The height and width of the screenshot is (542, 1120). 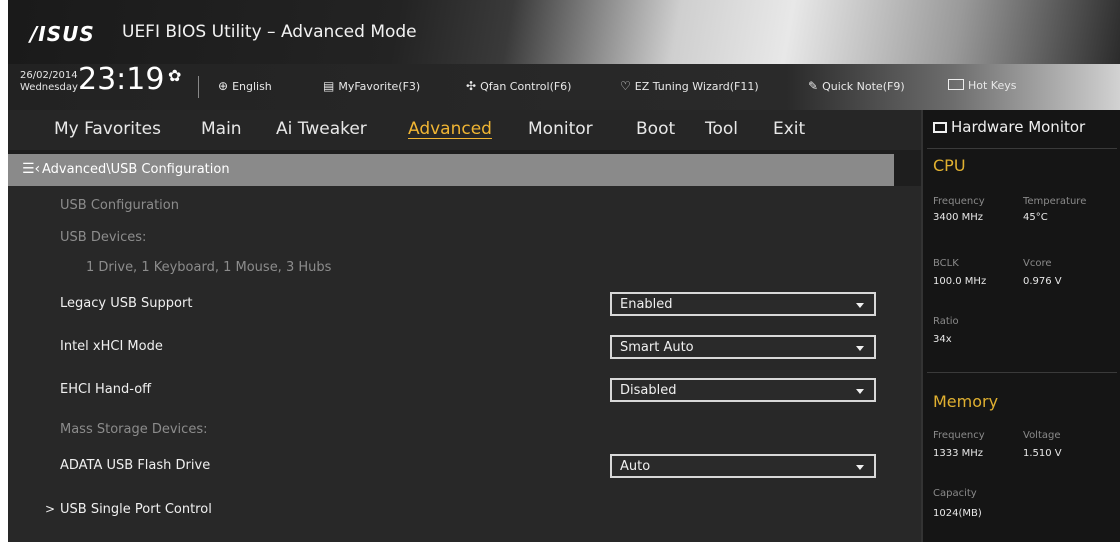 I want to click on menu-back-icon: ☰‹, so click(x=31, y=169).